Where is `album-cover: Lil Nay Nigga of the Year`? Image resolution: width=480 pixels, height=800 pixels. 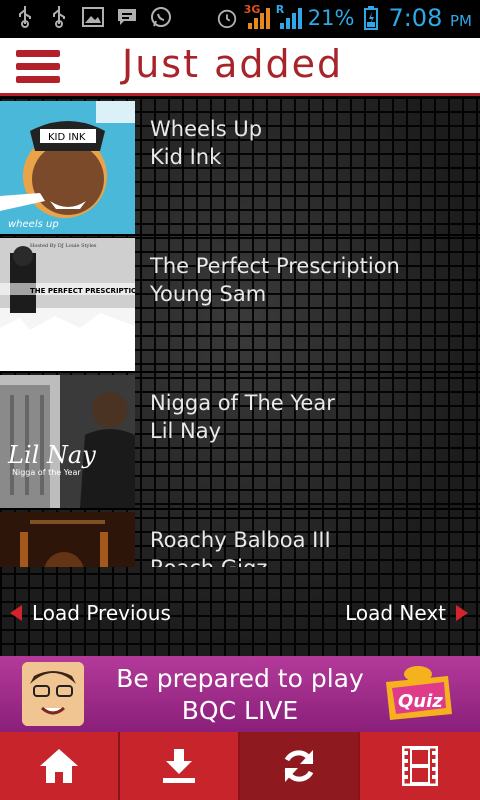
album-cover: Lil Nay Nigga of the Year is located at coordinates (67, 441).